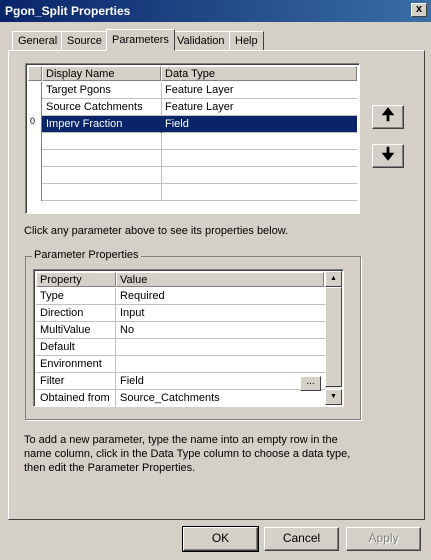 Image resolution: width=431 pixels, height=560 pixels. I want to click on column-header-value: Value, so click(220, 279).